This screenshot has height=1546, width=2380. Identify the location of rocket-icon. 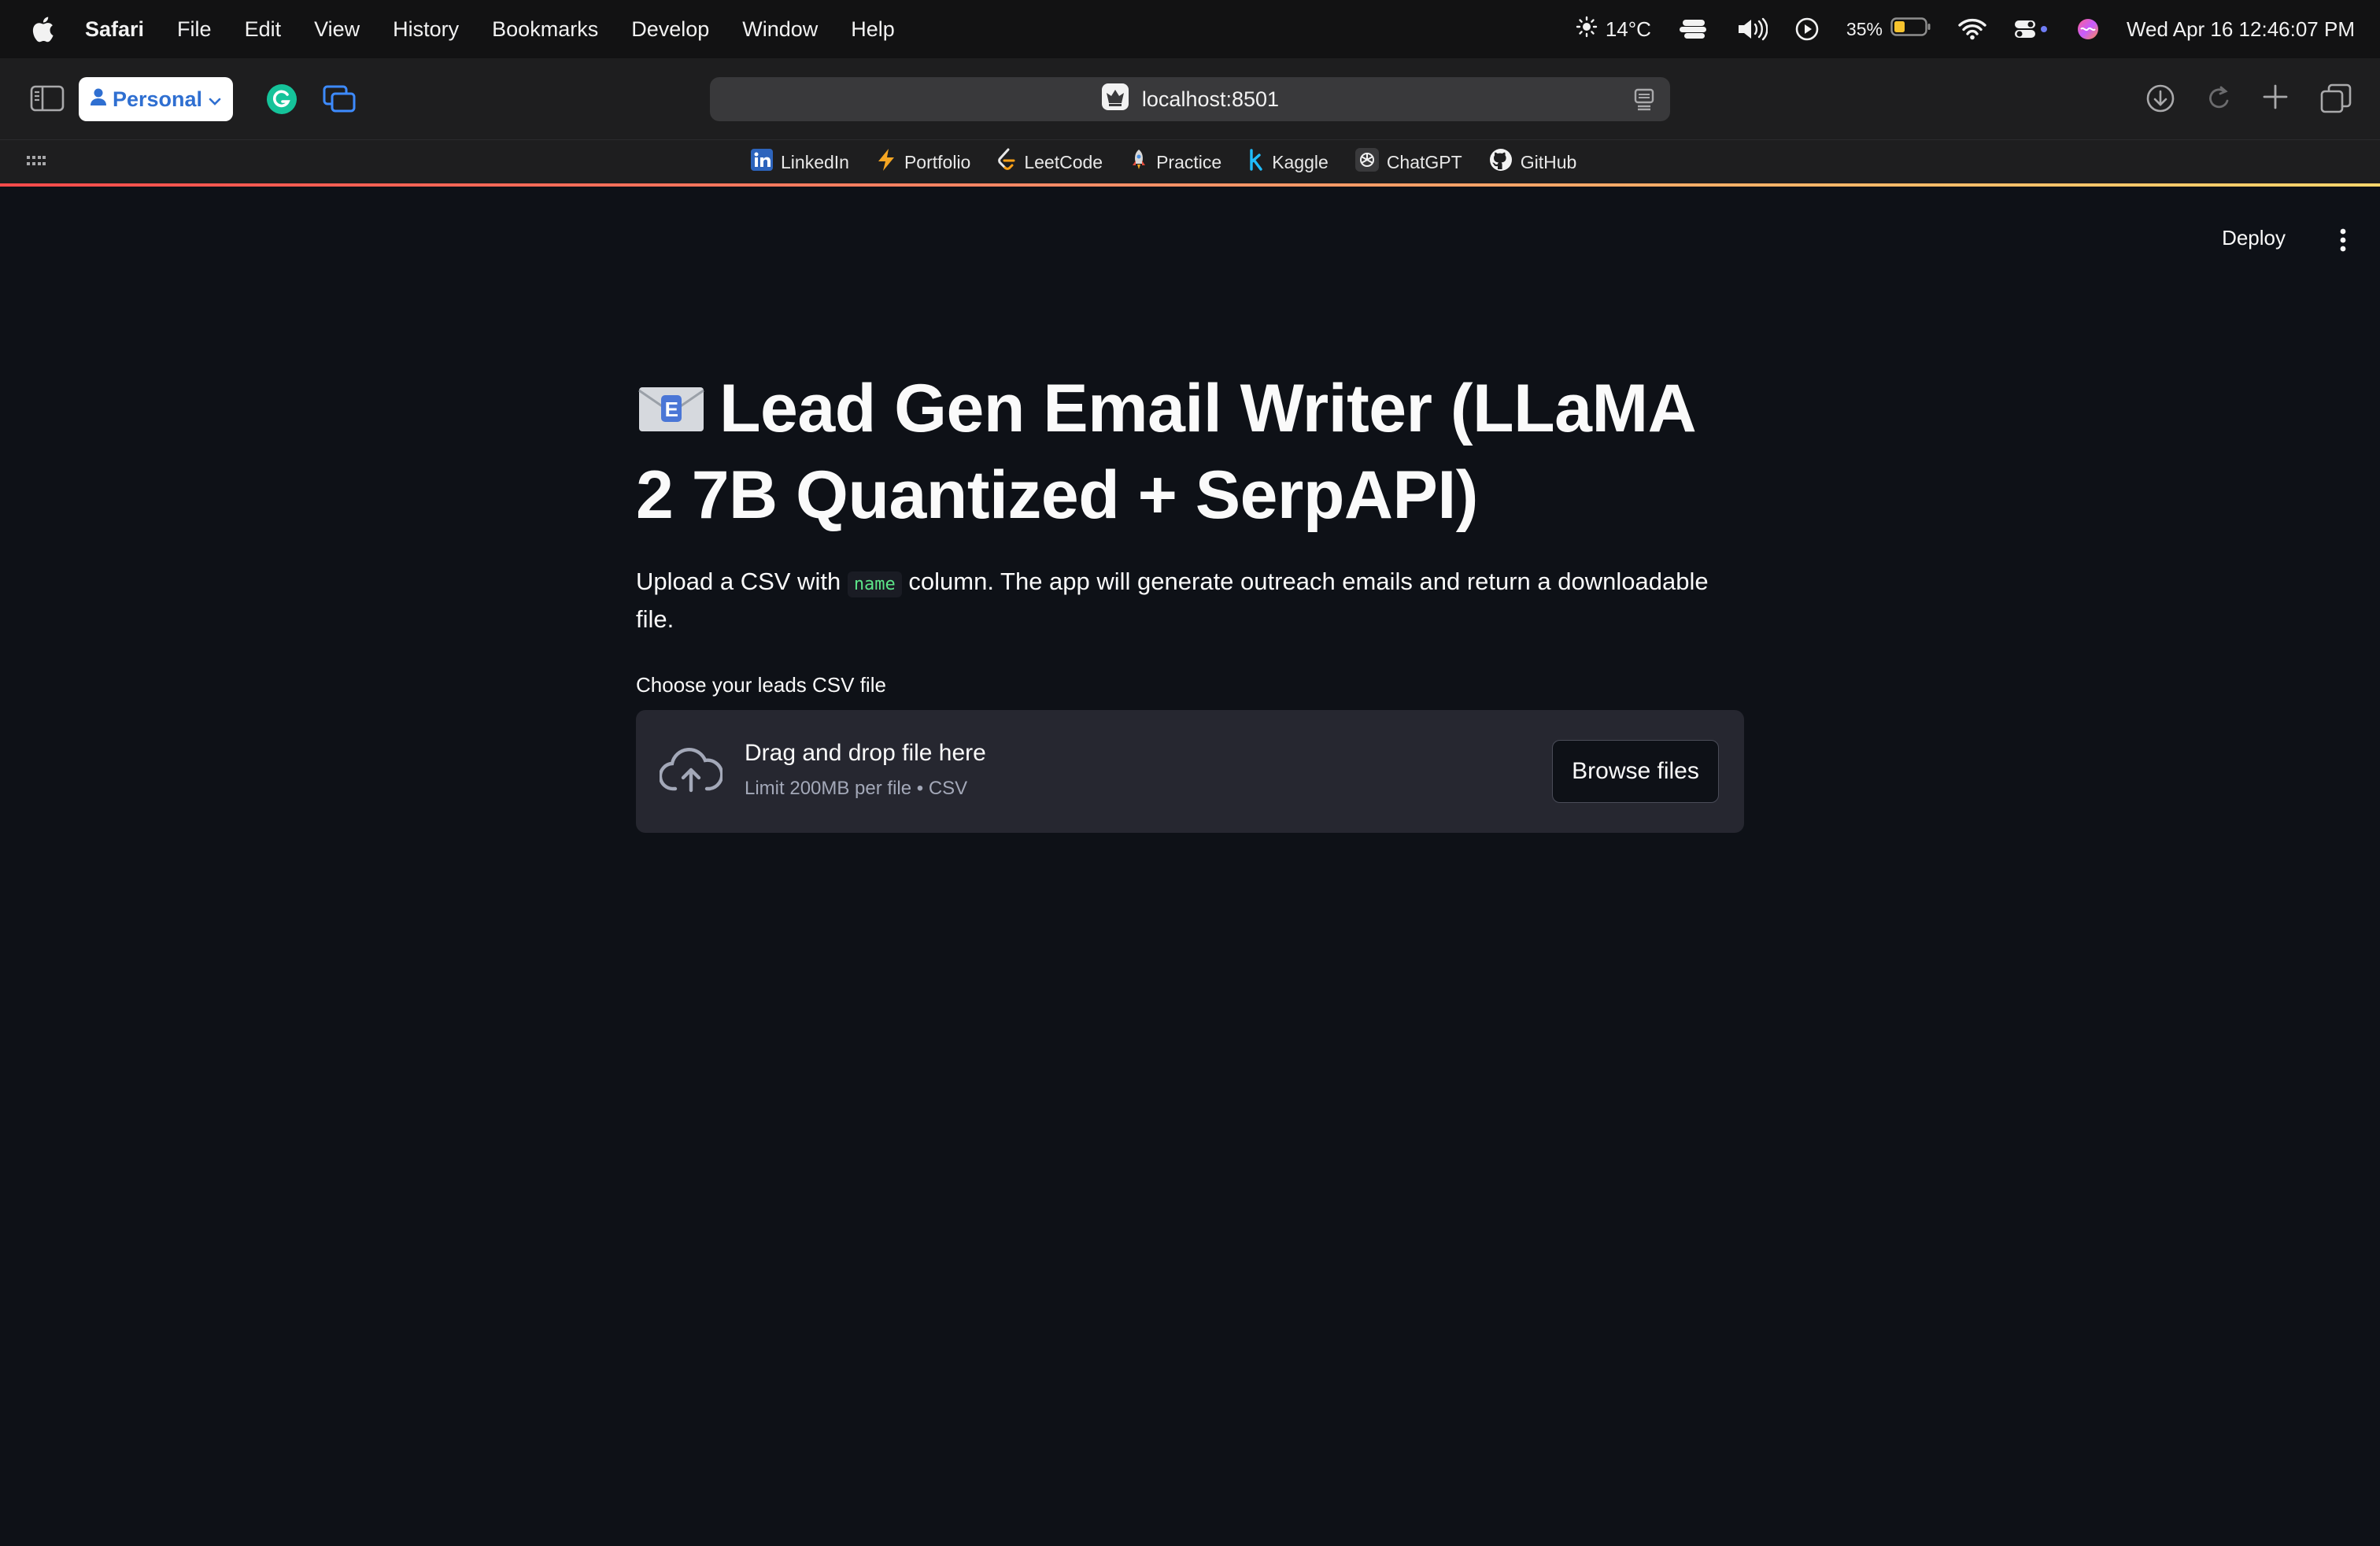
(1138, 162).